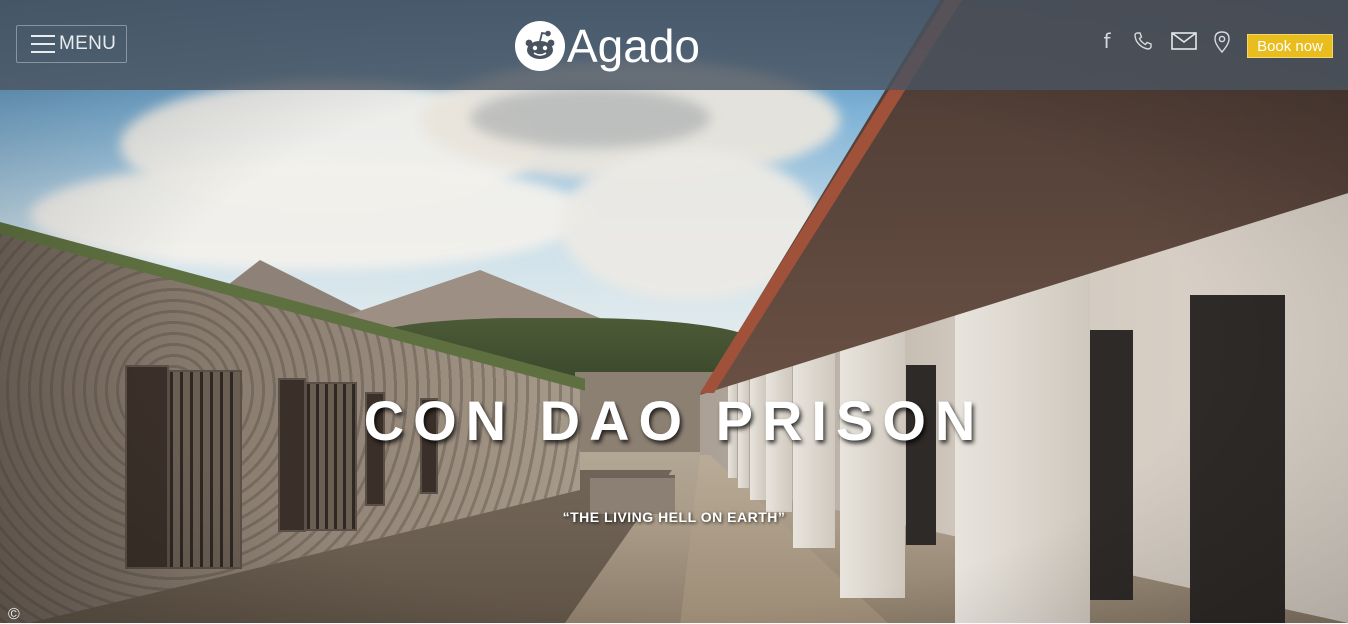 Image resolution: width=1348 pixels, height=624 pixels. What do you see at coordinates (1222, 42) in the screenshot?
I see `map-pin-icon` at bounding box center [1222, 42].